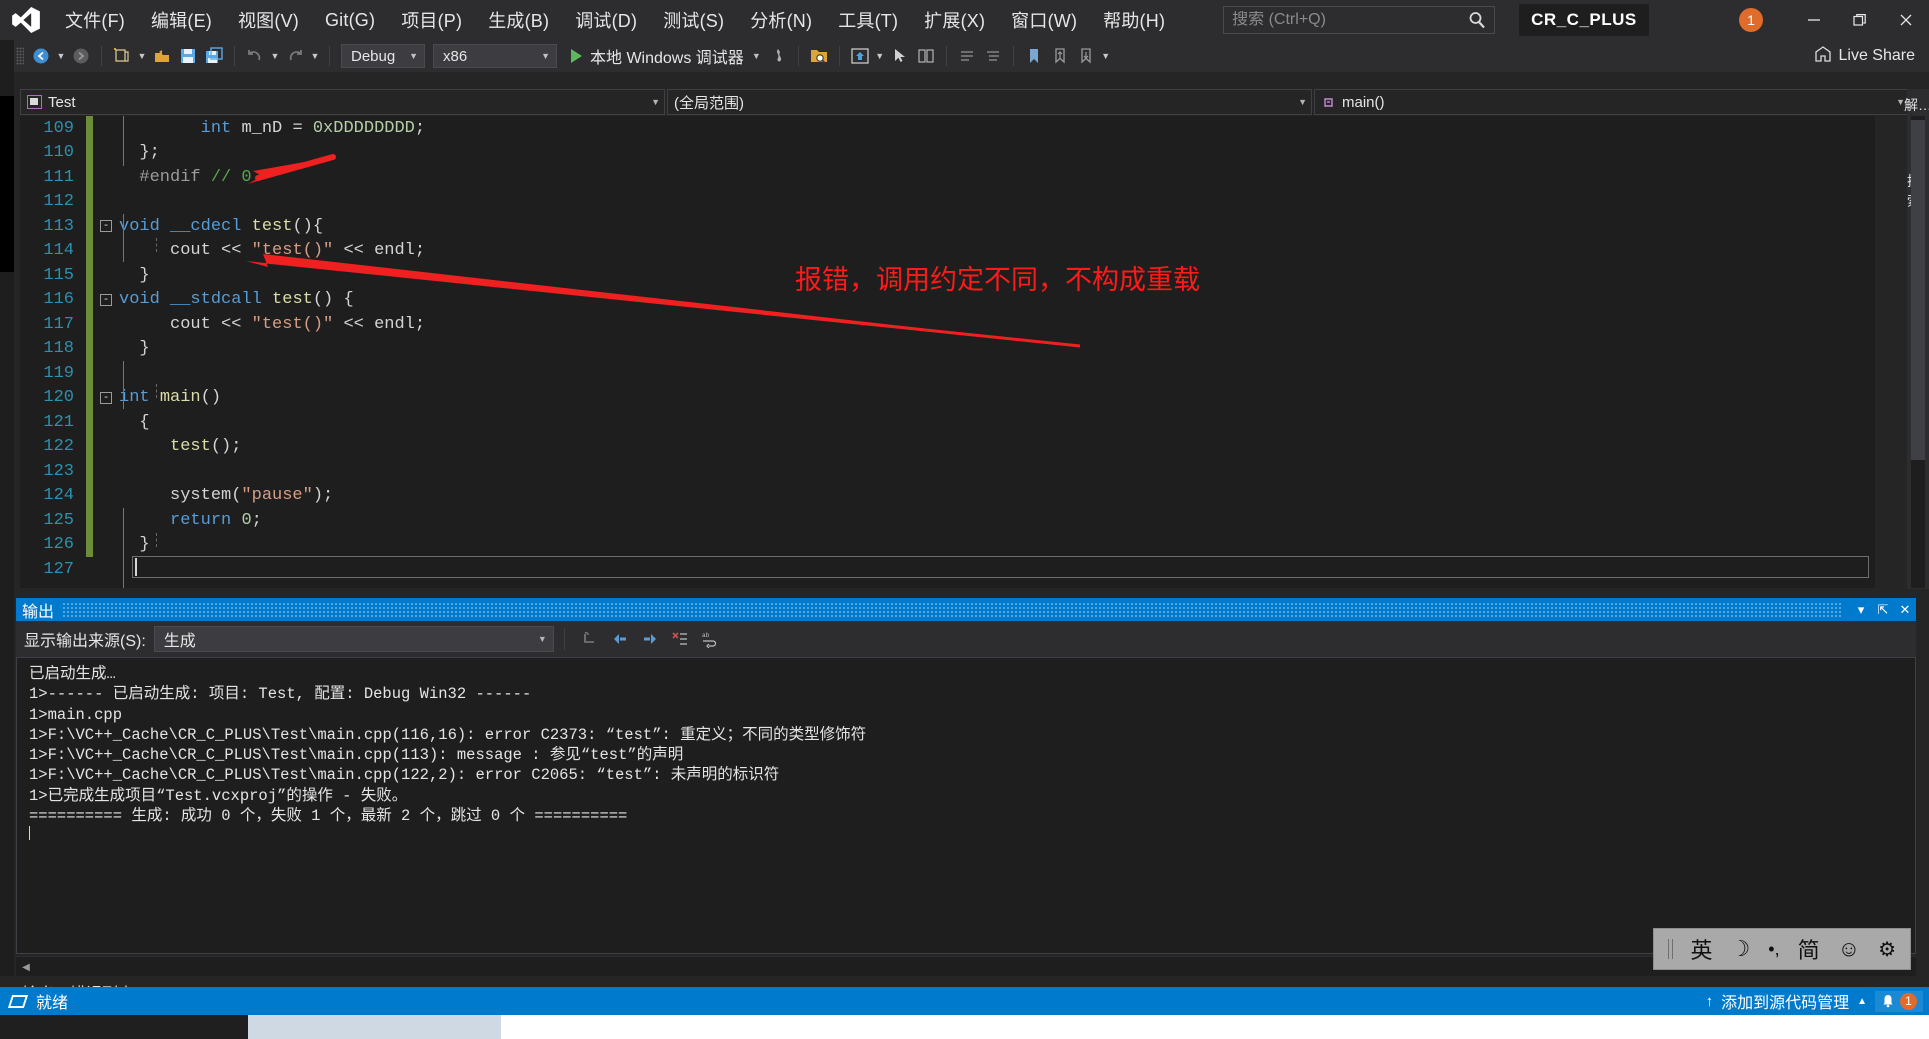 The height and width of the screenshot is (1039, 1929). What do you see at coordinates (756, 56) in the screenshot?
I see `chevron-down-icon: ▼` at bounding box center [756, 56].